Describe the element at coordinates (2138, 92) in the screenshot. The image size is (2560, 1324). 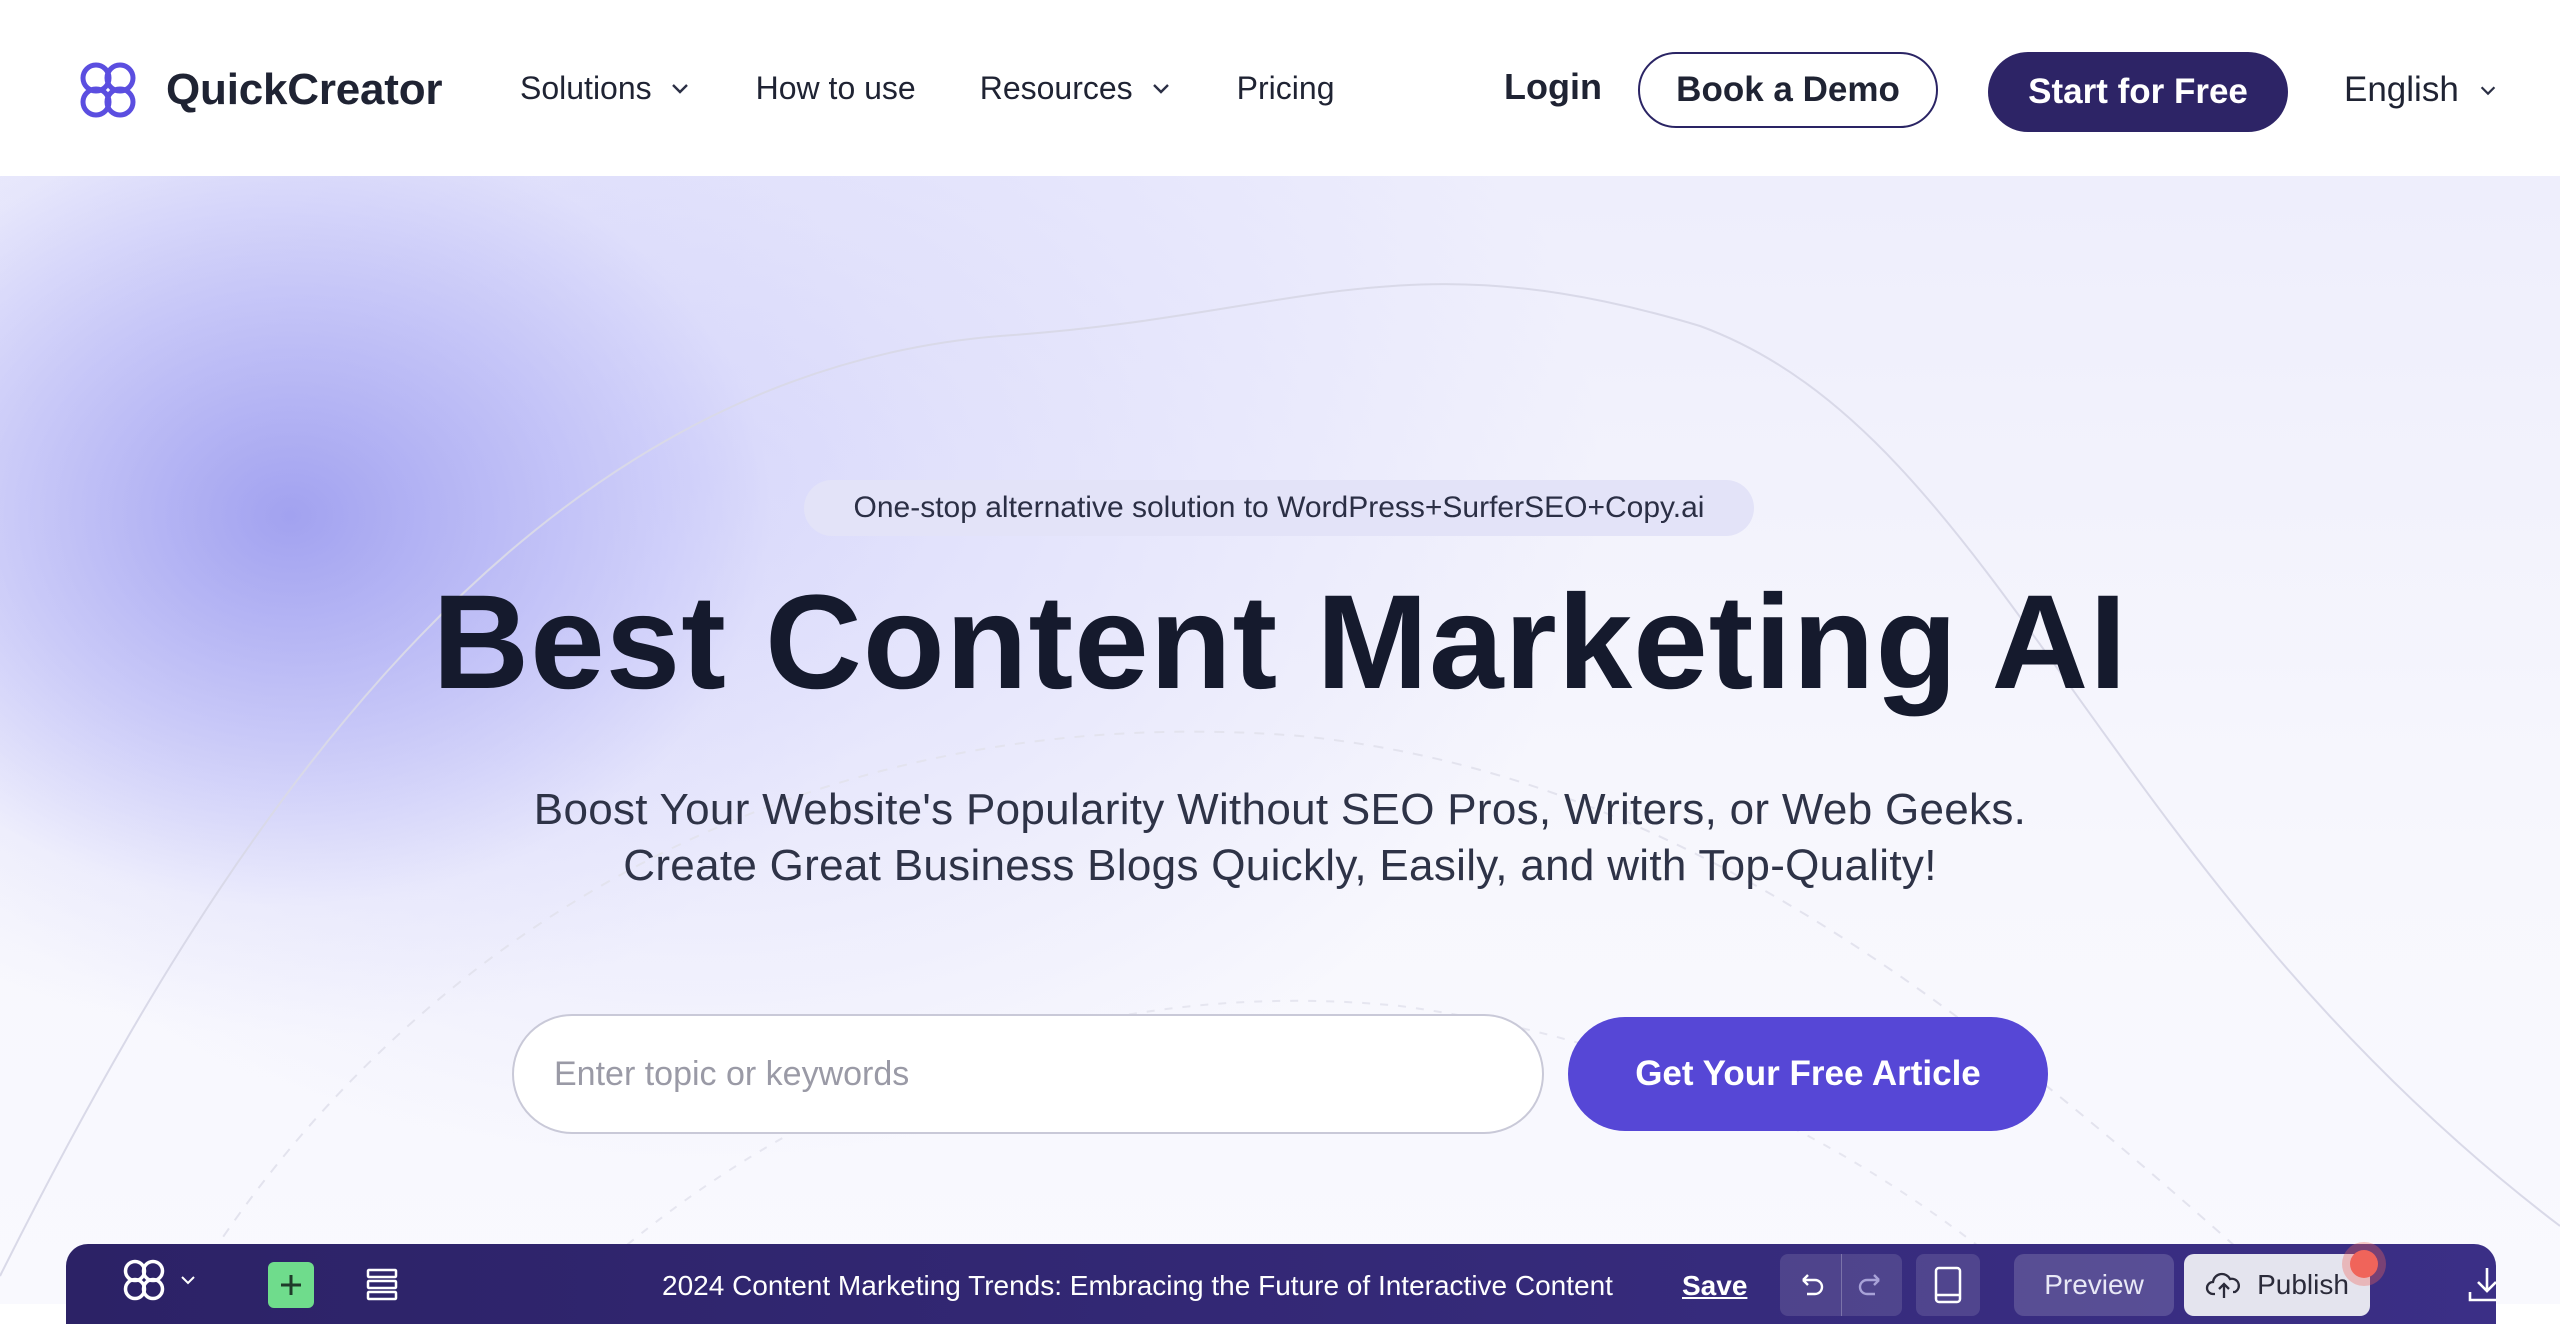
I see `start-free-button: Start for Free` at that location.